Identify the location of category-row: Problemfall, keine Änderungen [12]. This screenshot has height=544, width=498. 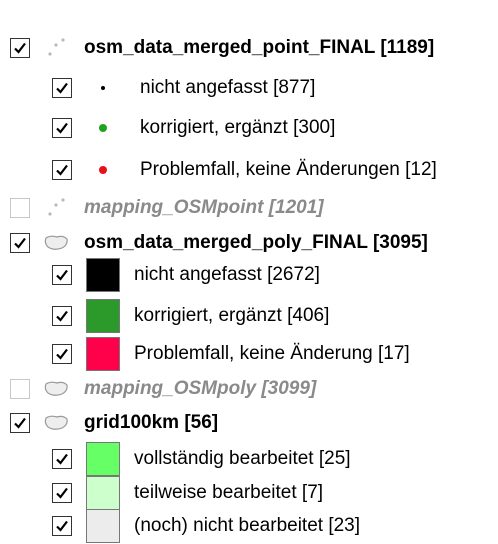
(244, 170).